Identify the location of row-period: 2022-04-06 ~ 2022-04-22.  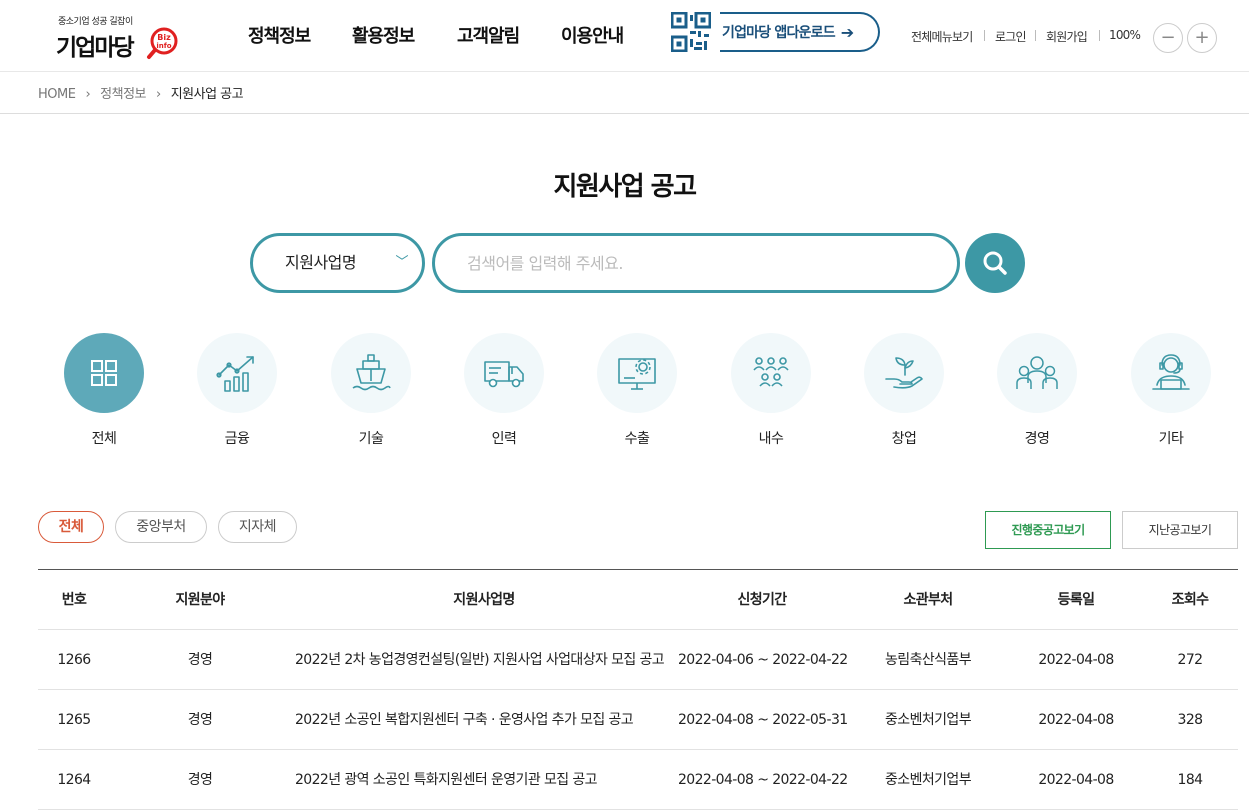
(763, 660).